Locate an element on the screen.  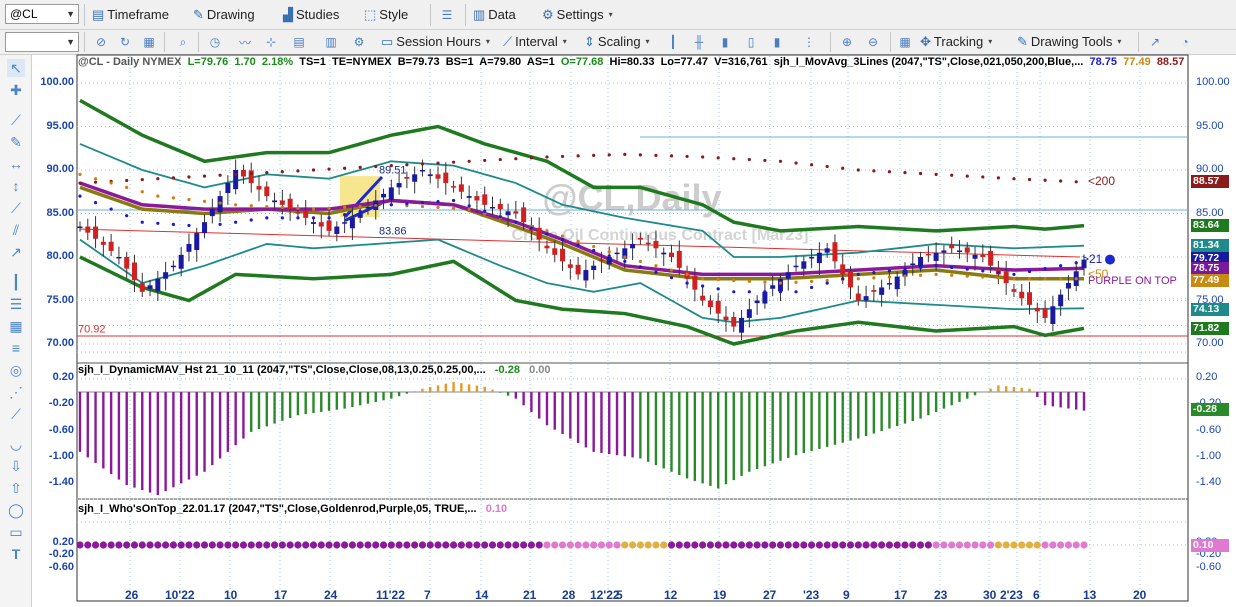
status-low: Lo=77.47 is located at coordinates (684, 62).